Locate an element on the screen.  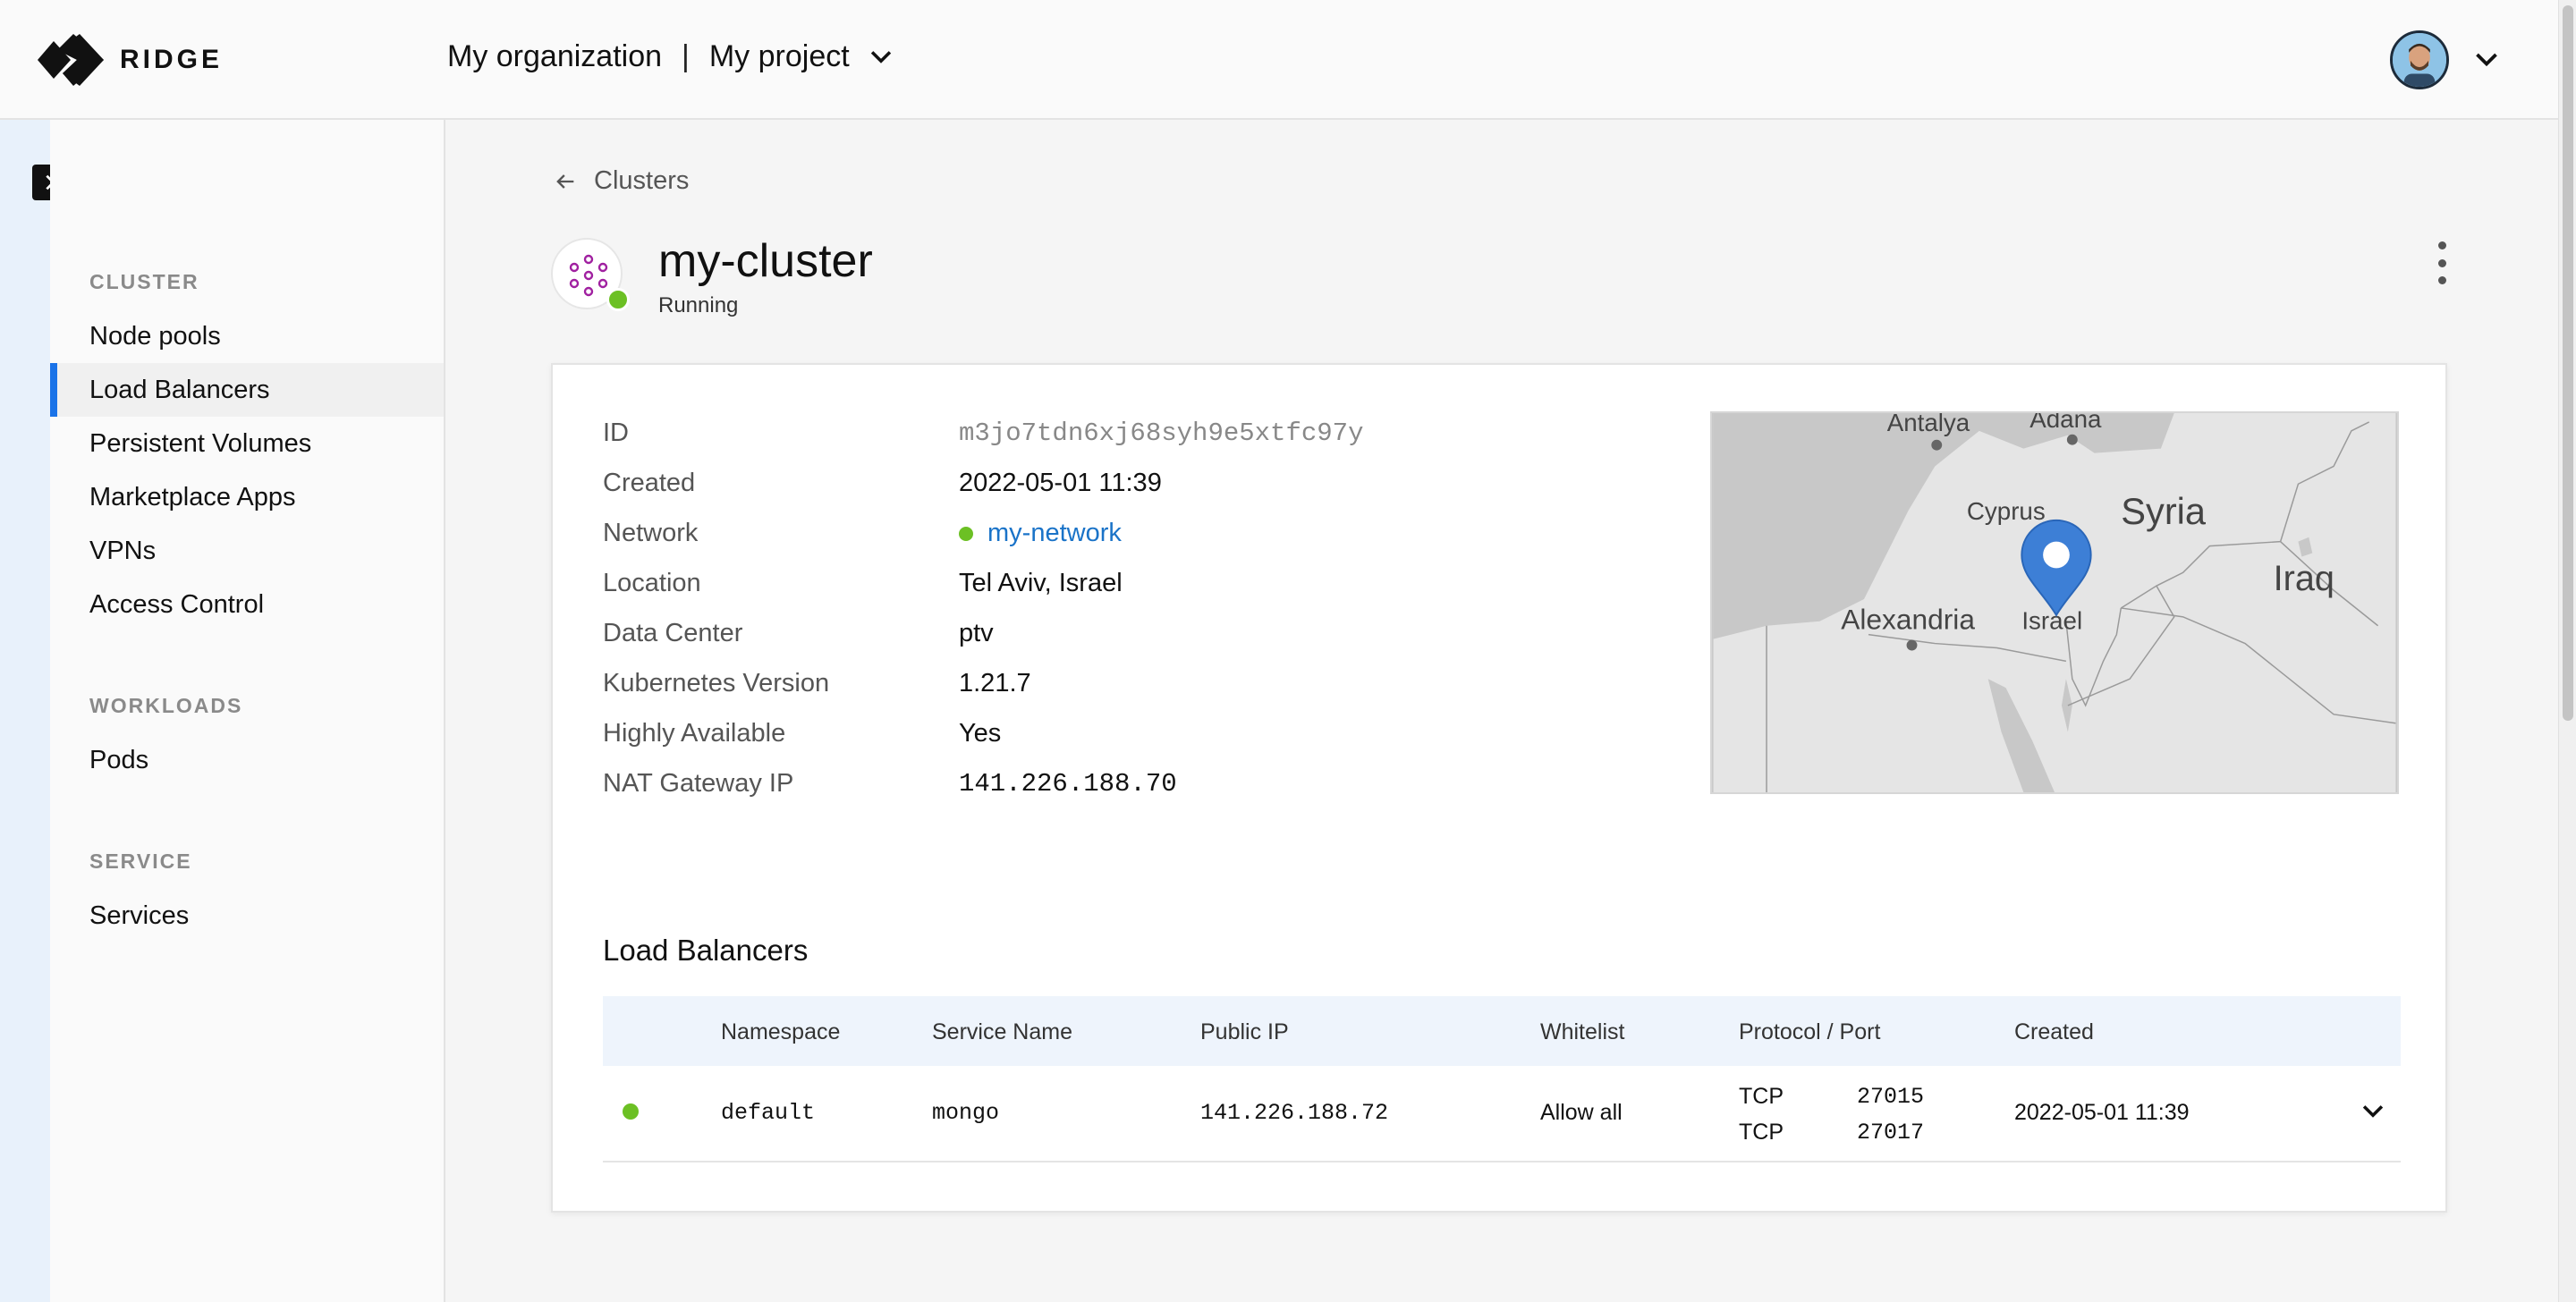
nat-ip-value: 141.226.188.70 is located at coordinates (1068, 784).